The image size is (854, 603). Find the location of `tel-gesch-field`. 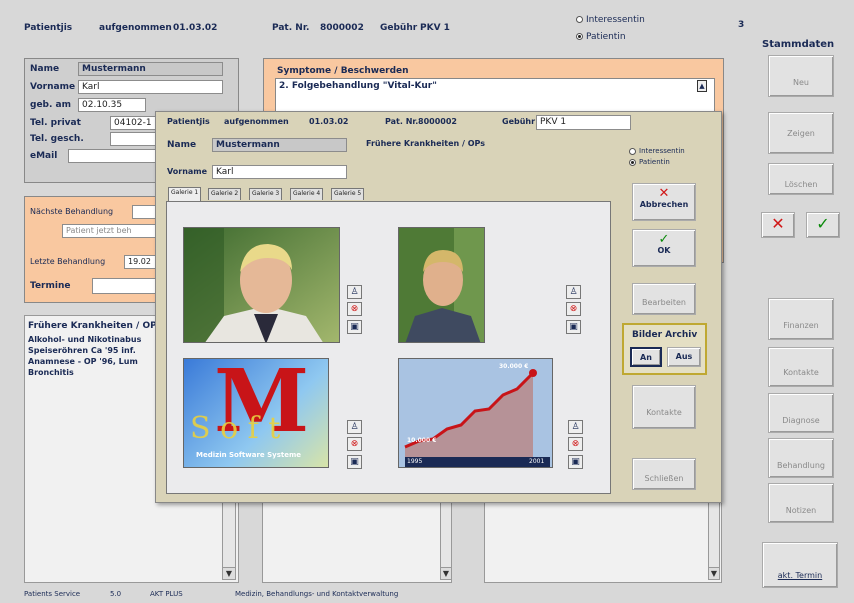

tel-gesch-field is located at coordinates (135, 139).